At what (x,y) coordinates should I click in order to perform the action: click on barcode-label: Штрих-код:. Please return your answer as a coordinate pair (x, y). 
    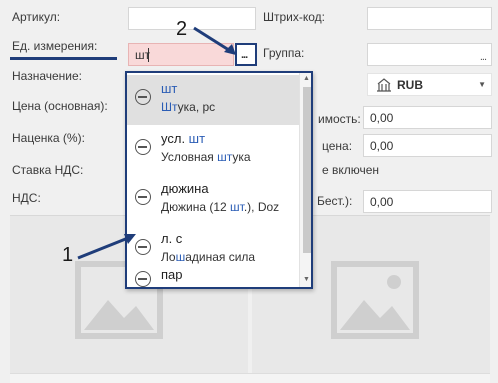
    Looking at the image, I should click on (294, 17).